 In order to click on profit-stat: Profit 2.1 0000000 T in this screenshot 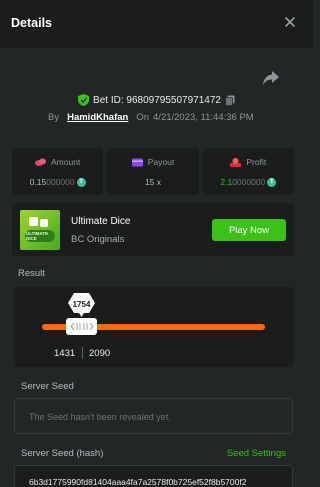, I will do `click(248, 171)`.